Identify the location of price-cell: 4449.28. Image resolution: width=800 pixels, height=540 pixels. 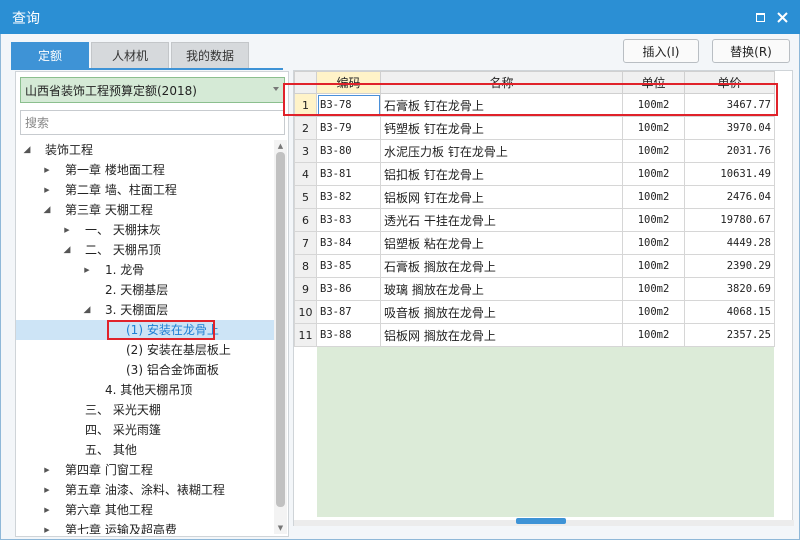
(729, 243).